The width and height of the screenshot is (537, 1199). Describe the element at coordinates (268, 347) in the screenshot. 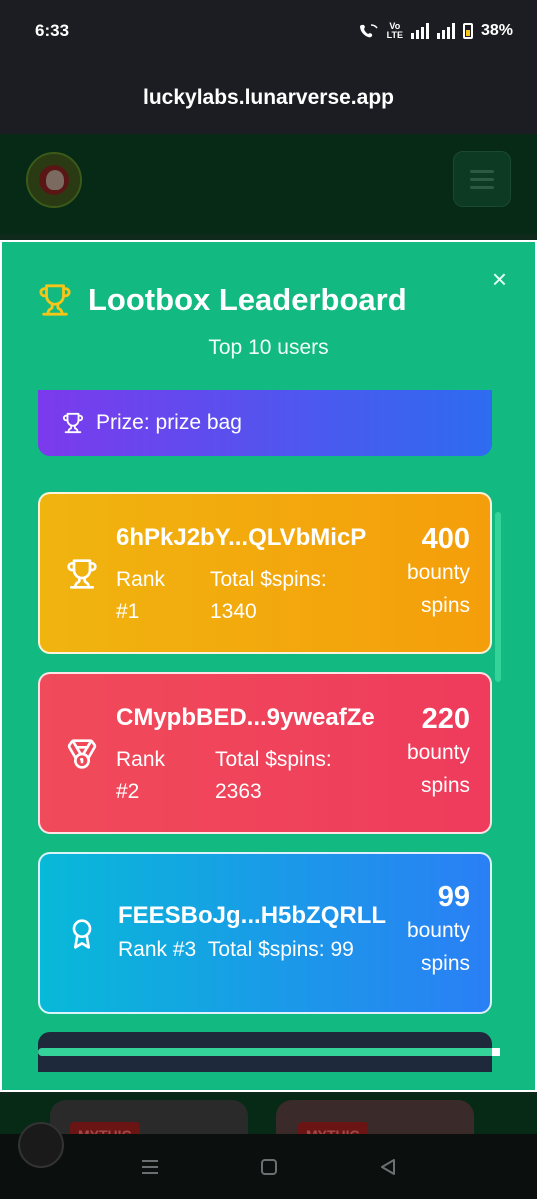

I see `modal-subtitle: Top 10 users` at that location.